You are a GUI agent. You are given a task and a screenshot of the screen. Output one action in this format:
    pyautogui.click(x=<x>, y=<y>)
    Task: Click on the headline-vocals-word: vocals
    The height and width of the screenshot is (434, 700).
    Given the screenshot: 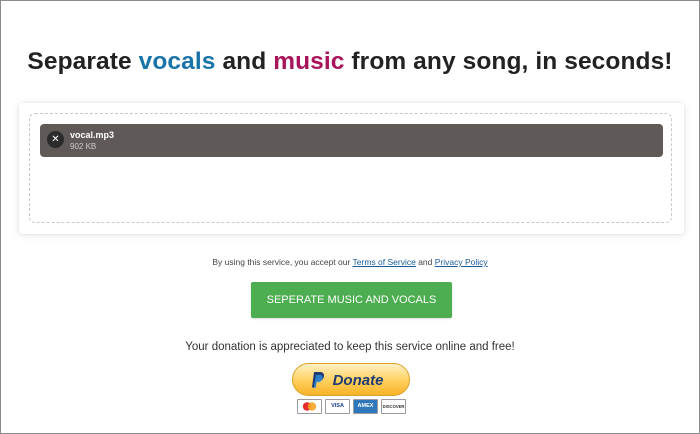 What is the action you would take?
    pyautogui.click(x=177, y=61)
    